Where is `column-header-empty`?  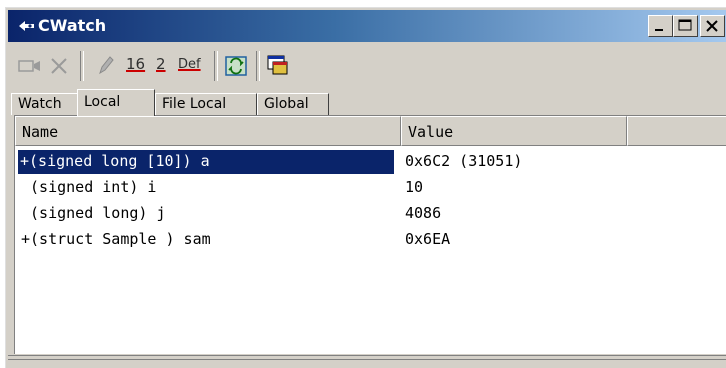
column-header-empty is located at coordinates (676, 131).